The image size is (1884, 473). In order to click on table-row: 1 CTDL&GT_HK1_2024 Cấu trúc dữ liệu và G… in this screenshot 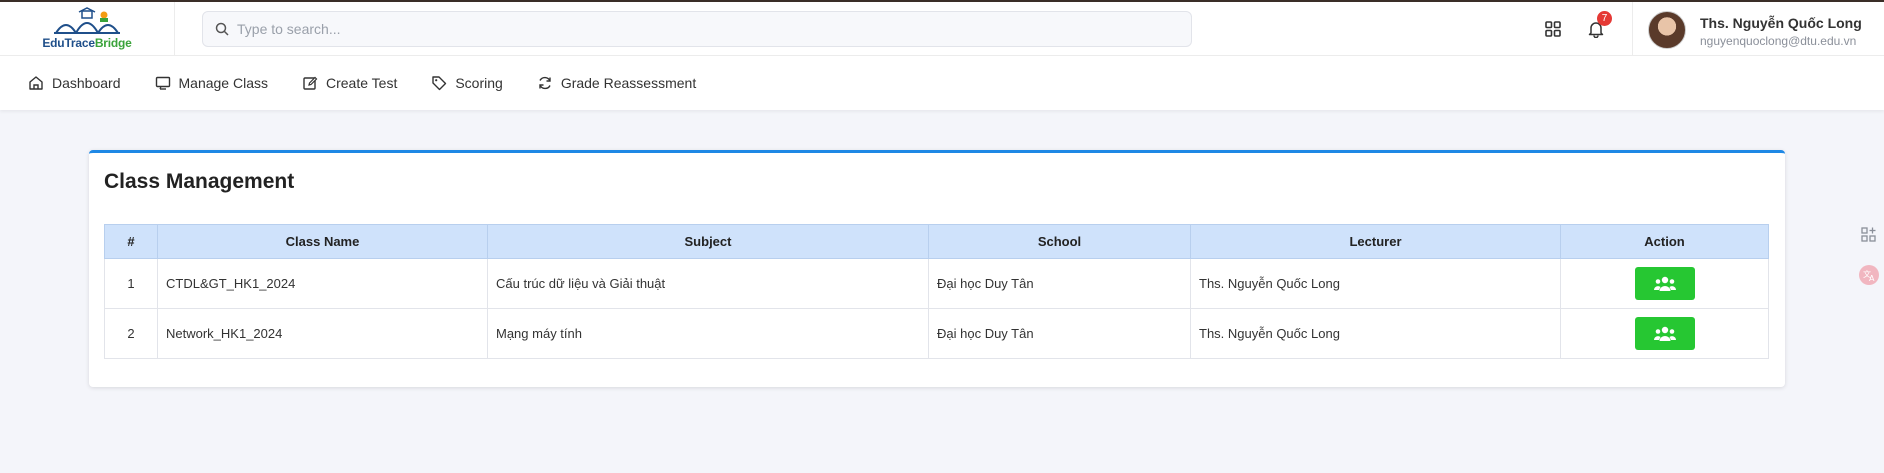, I will do `click(936, 283)`.